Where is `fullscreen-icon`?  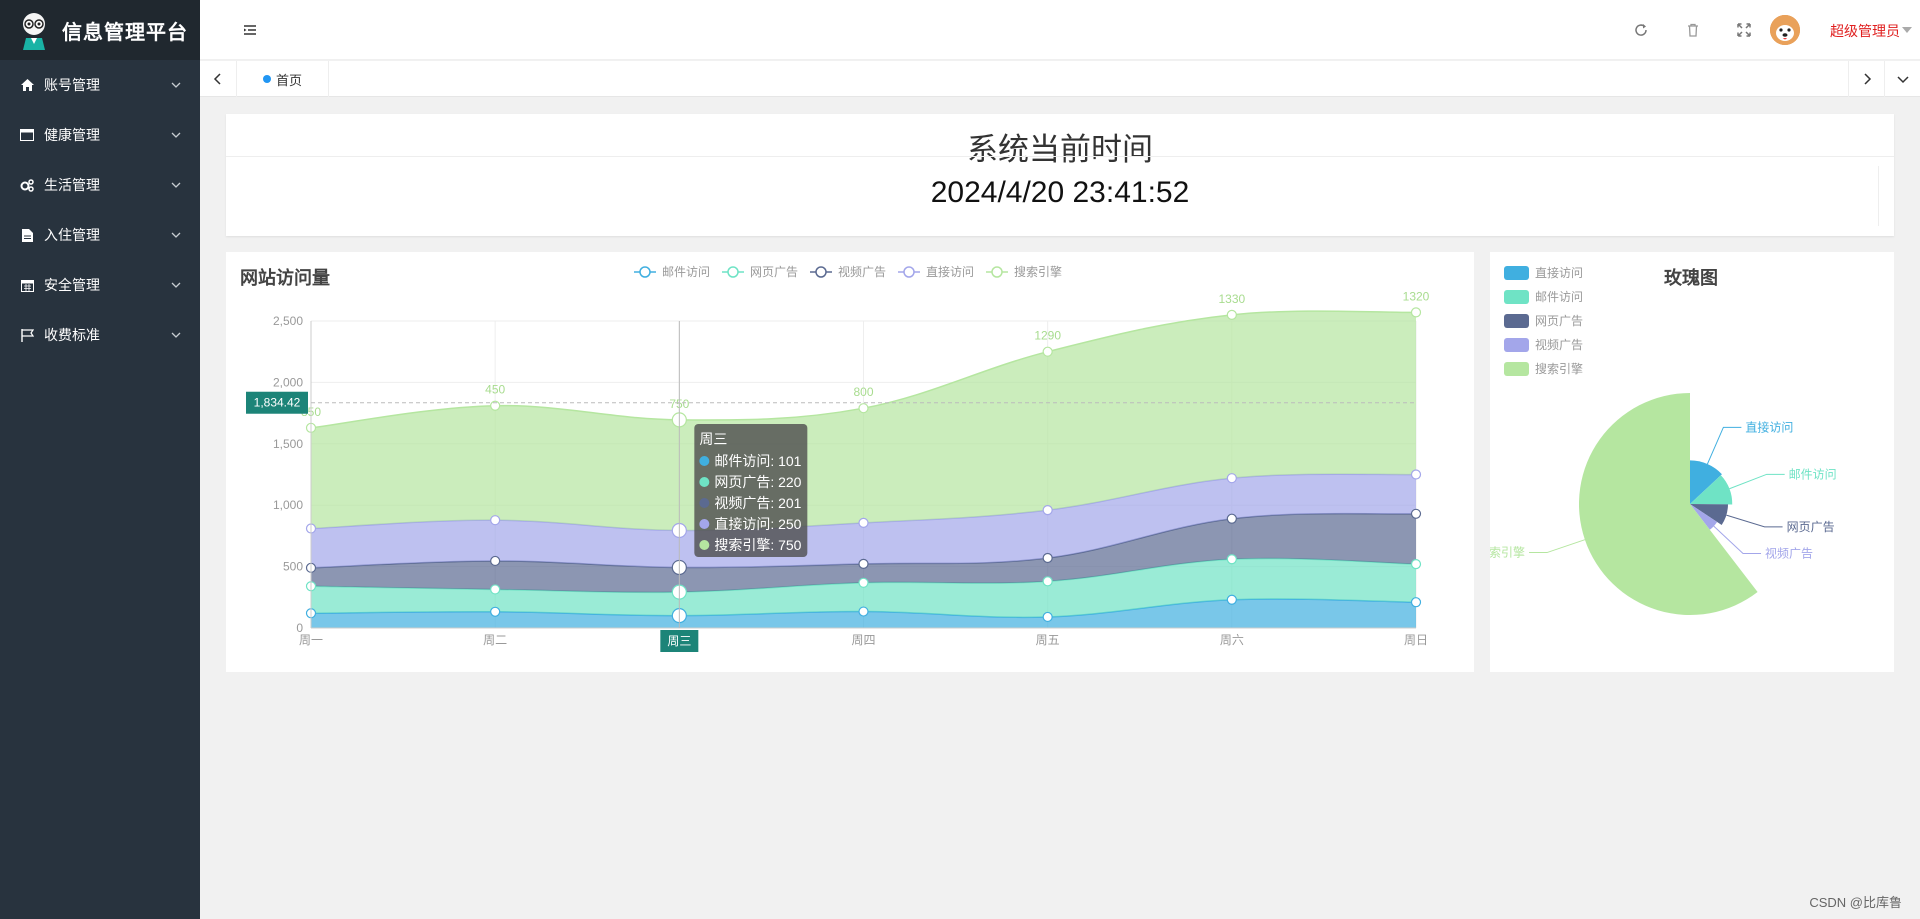 fullscreen-icon is located at coordinates (1744, 30).